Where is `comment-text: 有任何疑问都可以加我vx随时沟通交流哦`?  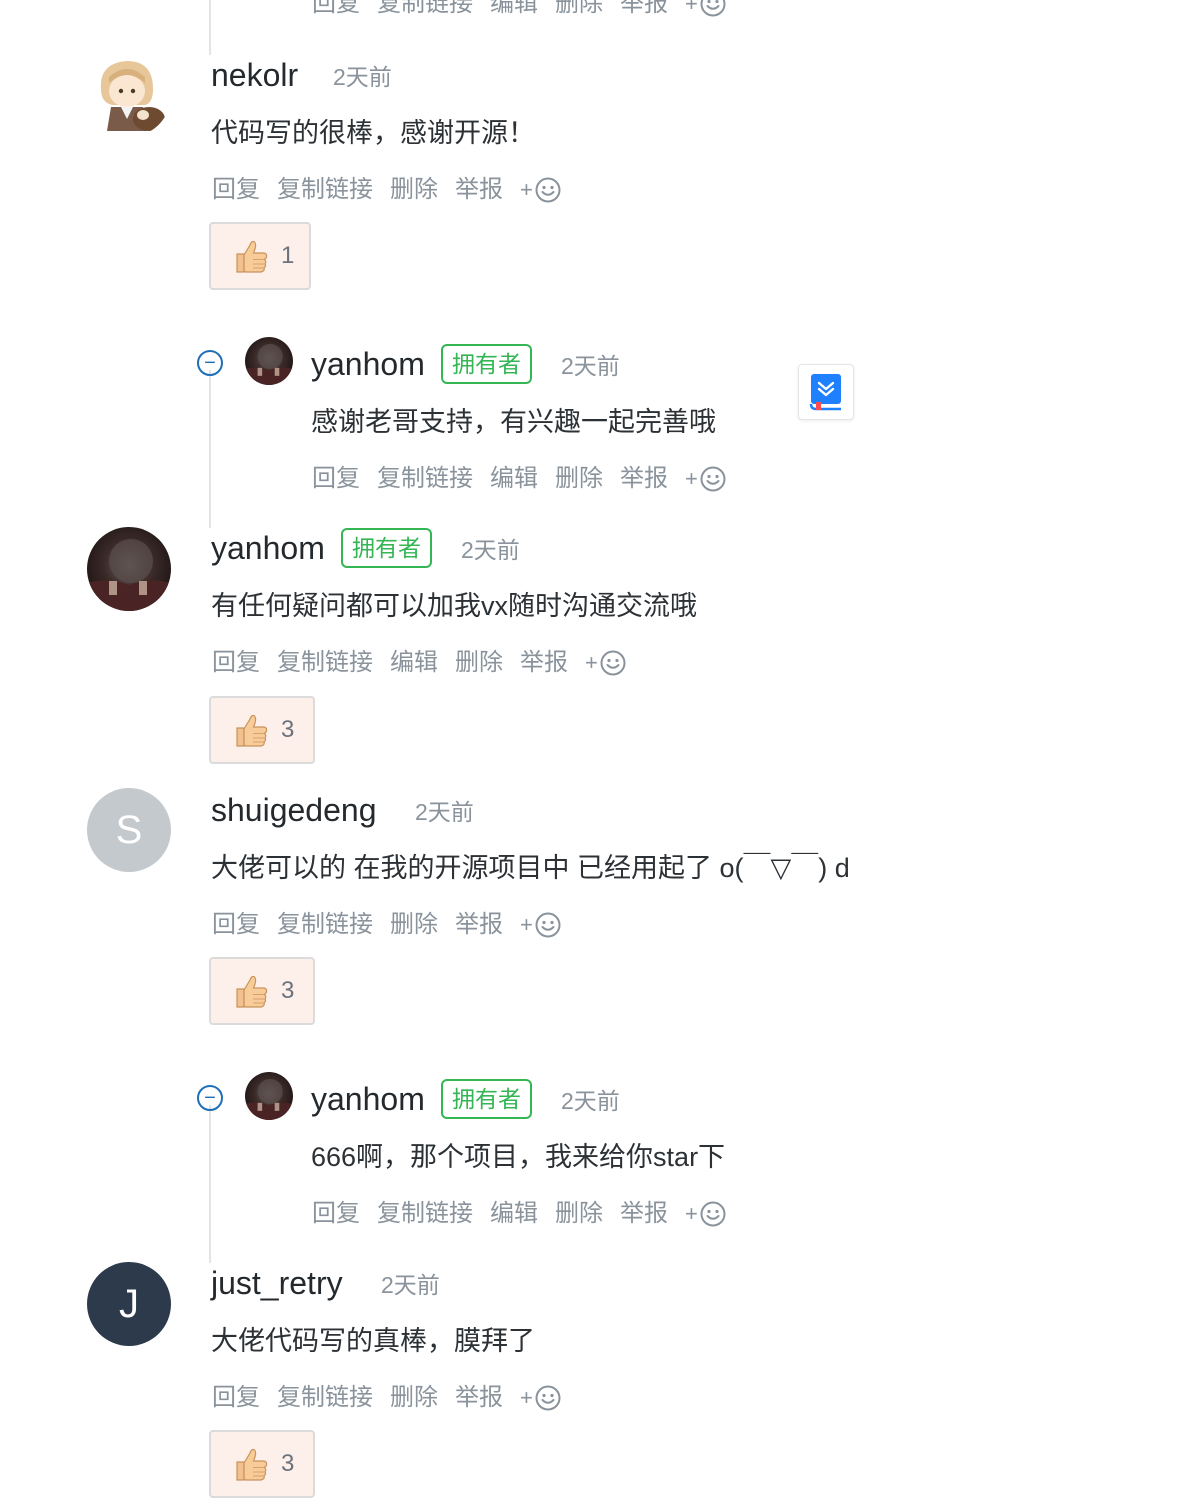 comment-text: 有任何疑问都可以加我vx随时沟通交流哦 is located at coordinates (454, 606).